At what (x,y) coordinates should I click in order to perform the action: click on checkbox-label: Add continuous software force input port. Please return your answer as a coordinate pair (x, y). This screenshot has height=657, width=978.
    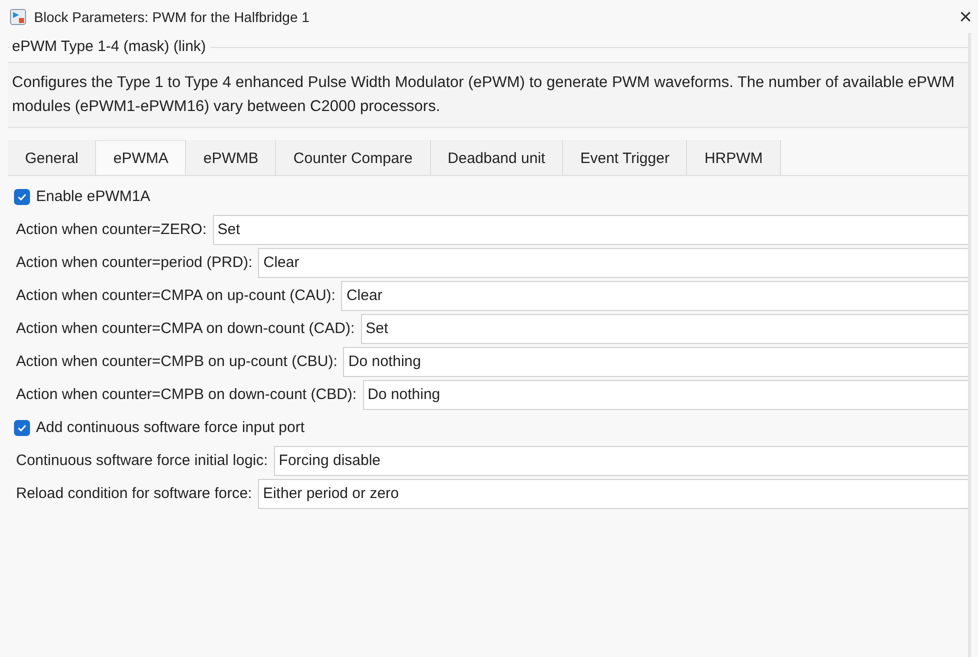
    Looking at the image, I should click on (170, 427).